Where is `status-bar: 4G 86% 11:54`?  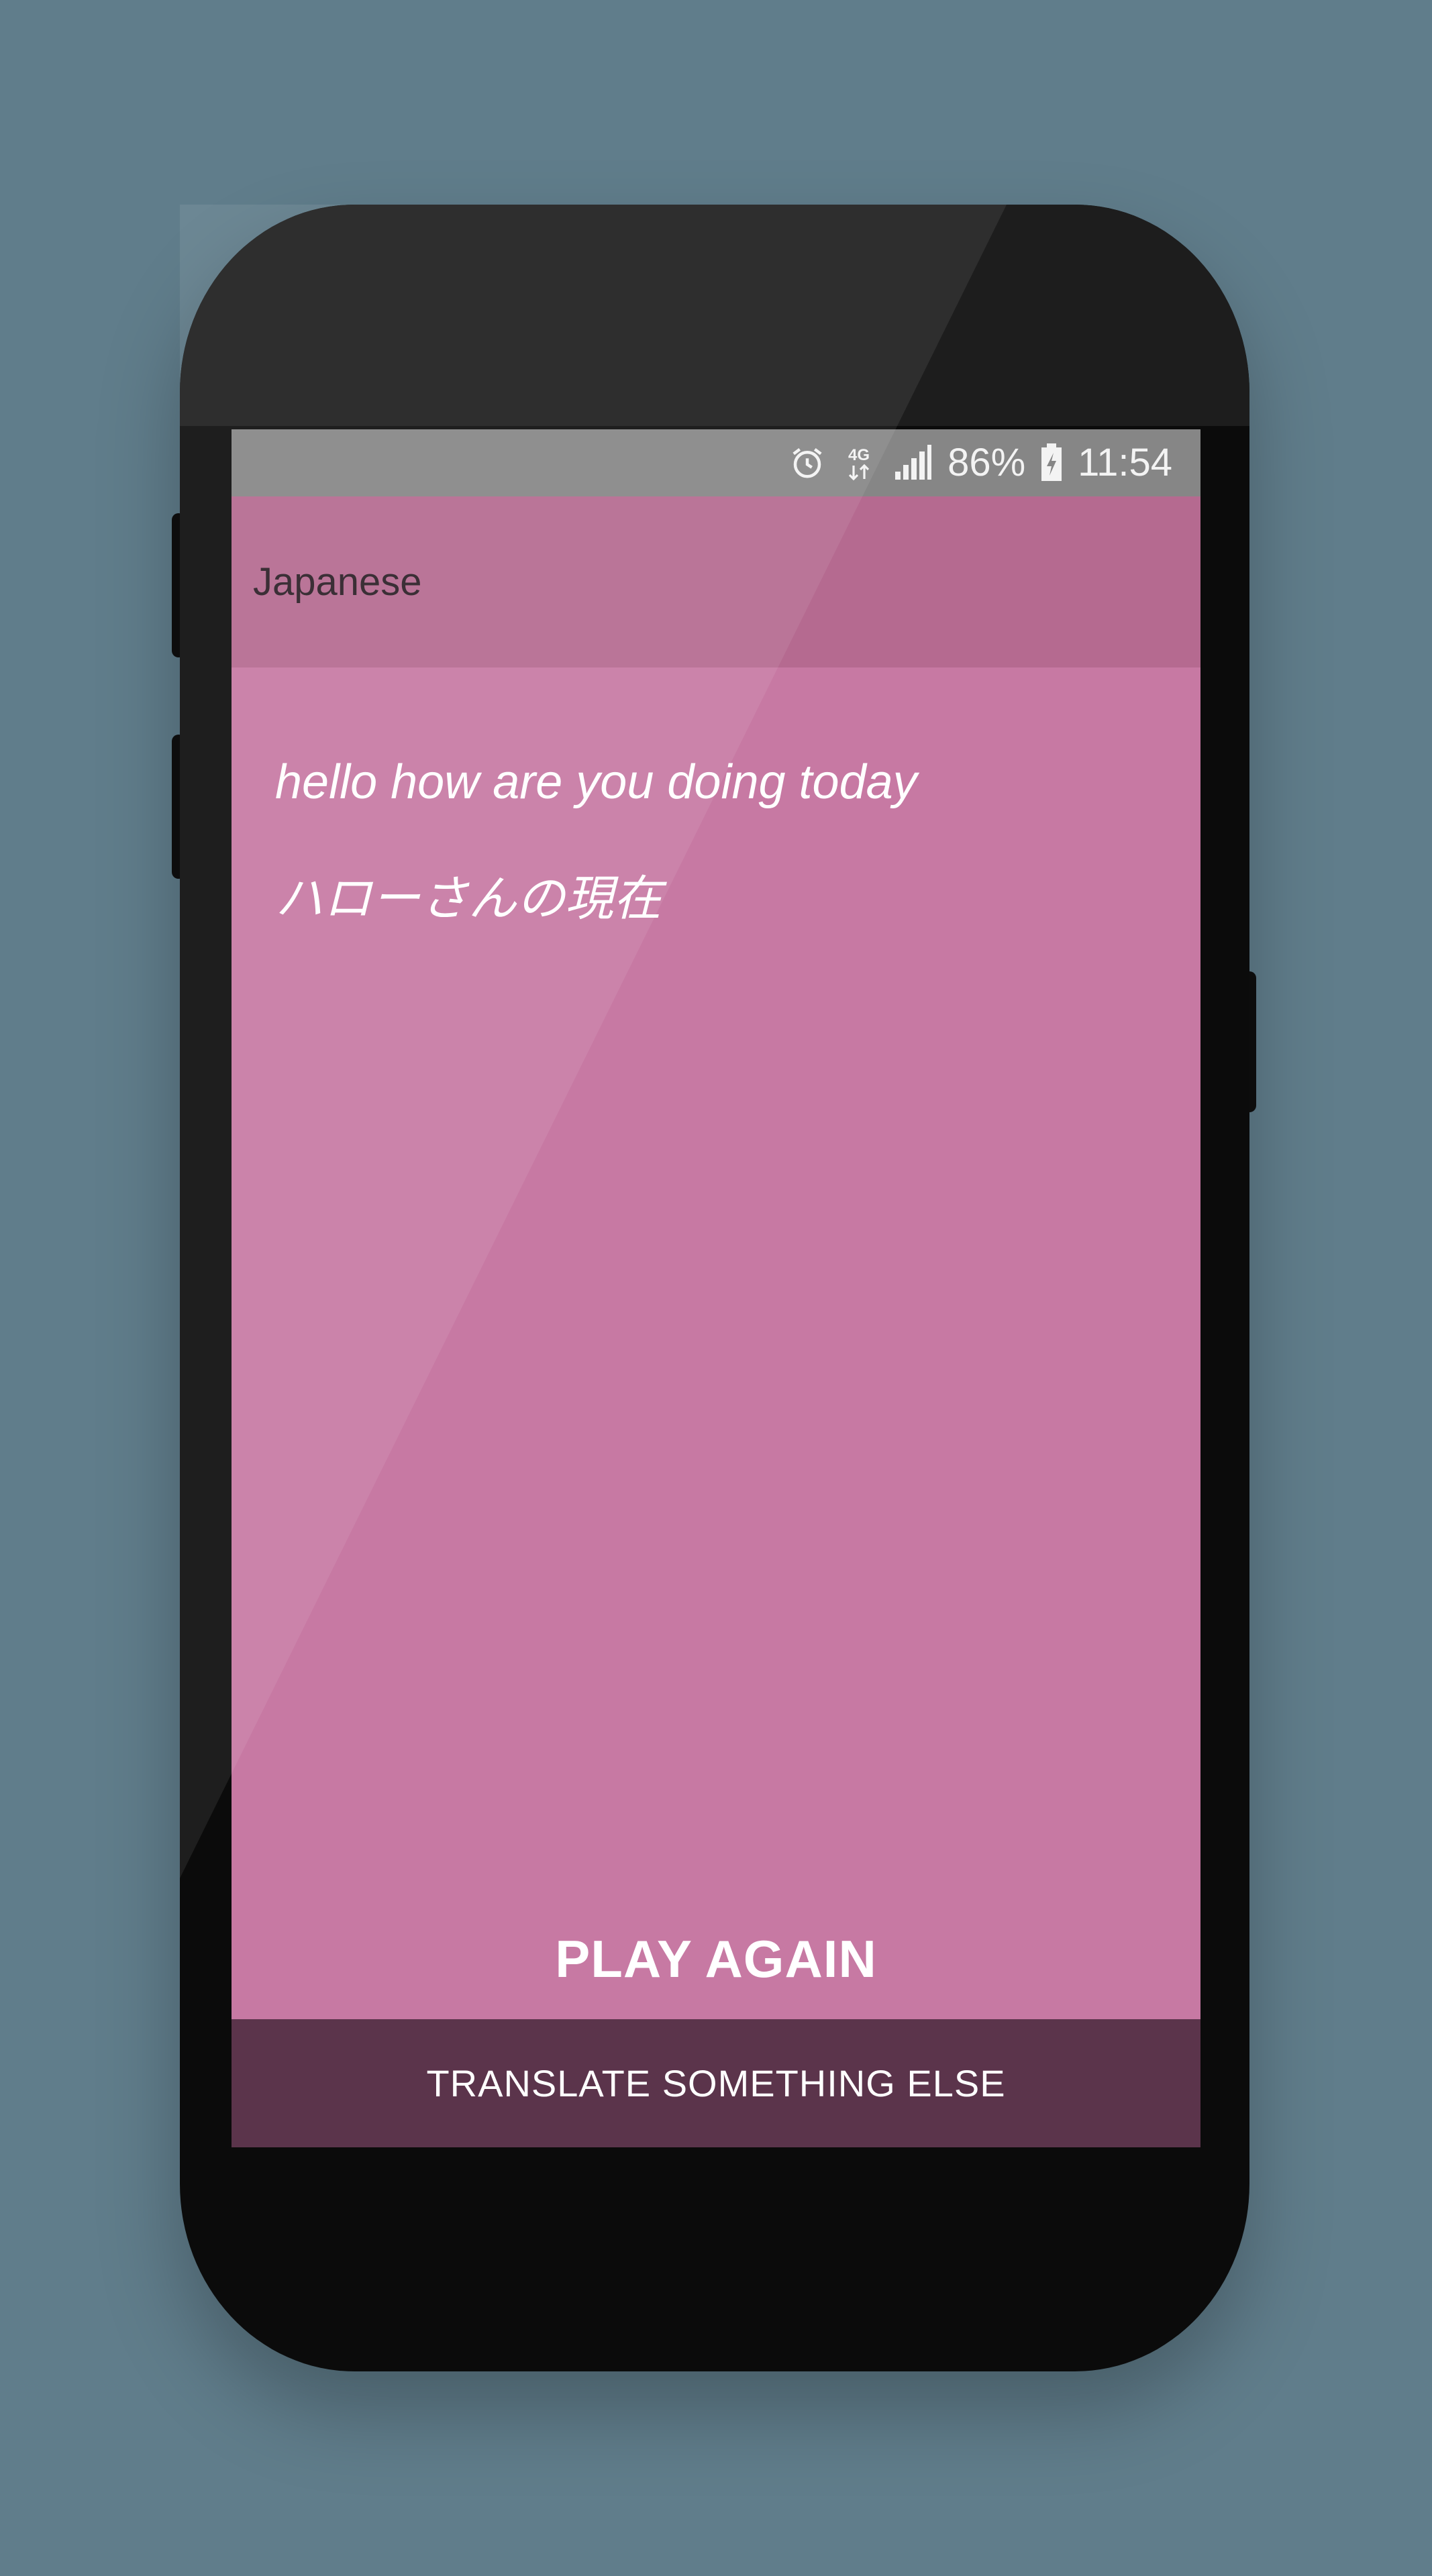 status-bar: 4G 86% 11:54 is located at coordinates (716, 462).